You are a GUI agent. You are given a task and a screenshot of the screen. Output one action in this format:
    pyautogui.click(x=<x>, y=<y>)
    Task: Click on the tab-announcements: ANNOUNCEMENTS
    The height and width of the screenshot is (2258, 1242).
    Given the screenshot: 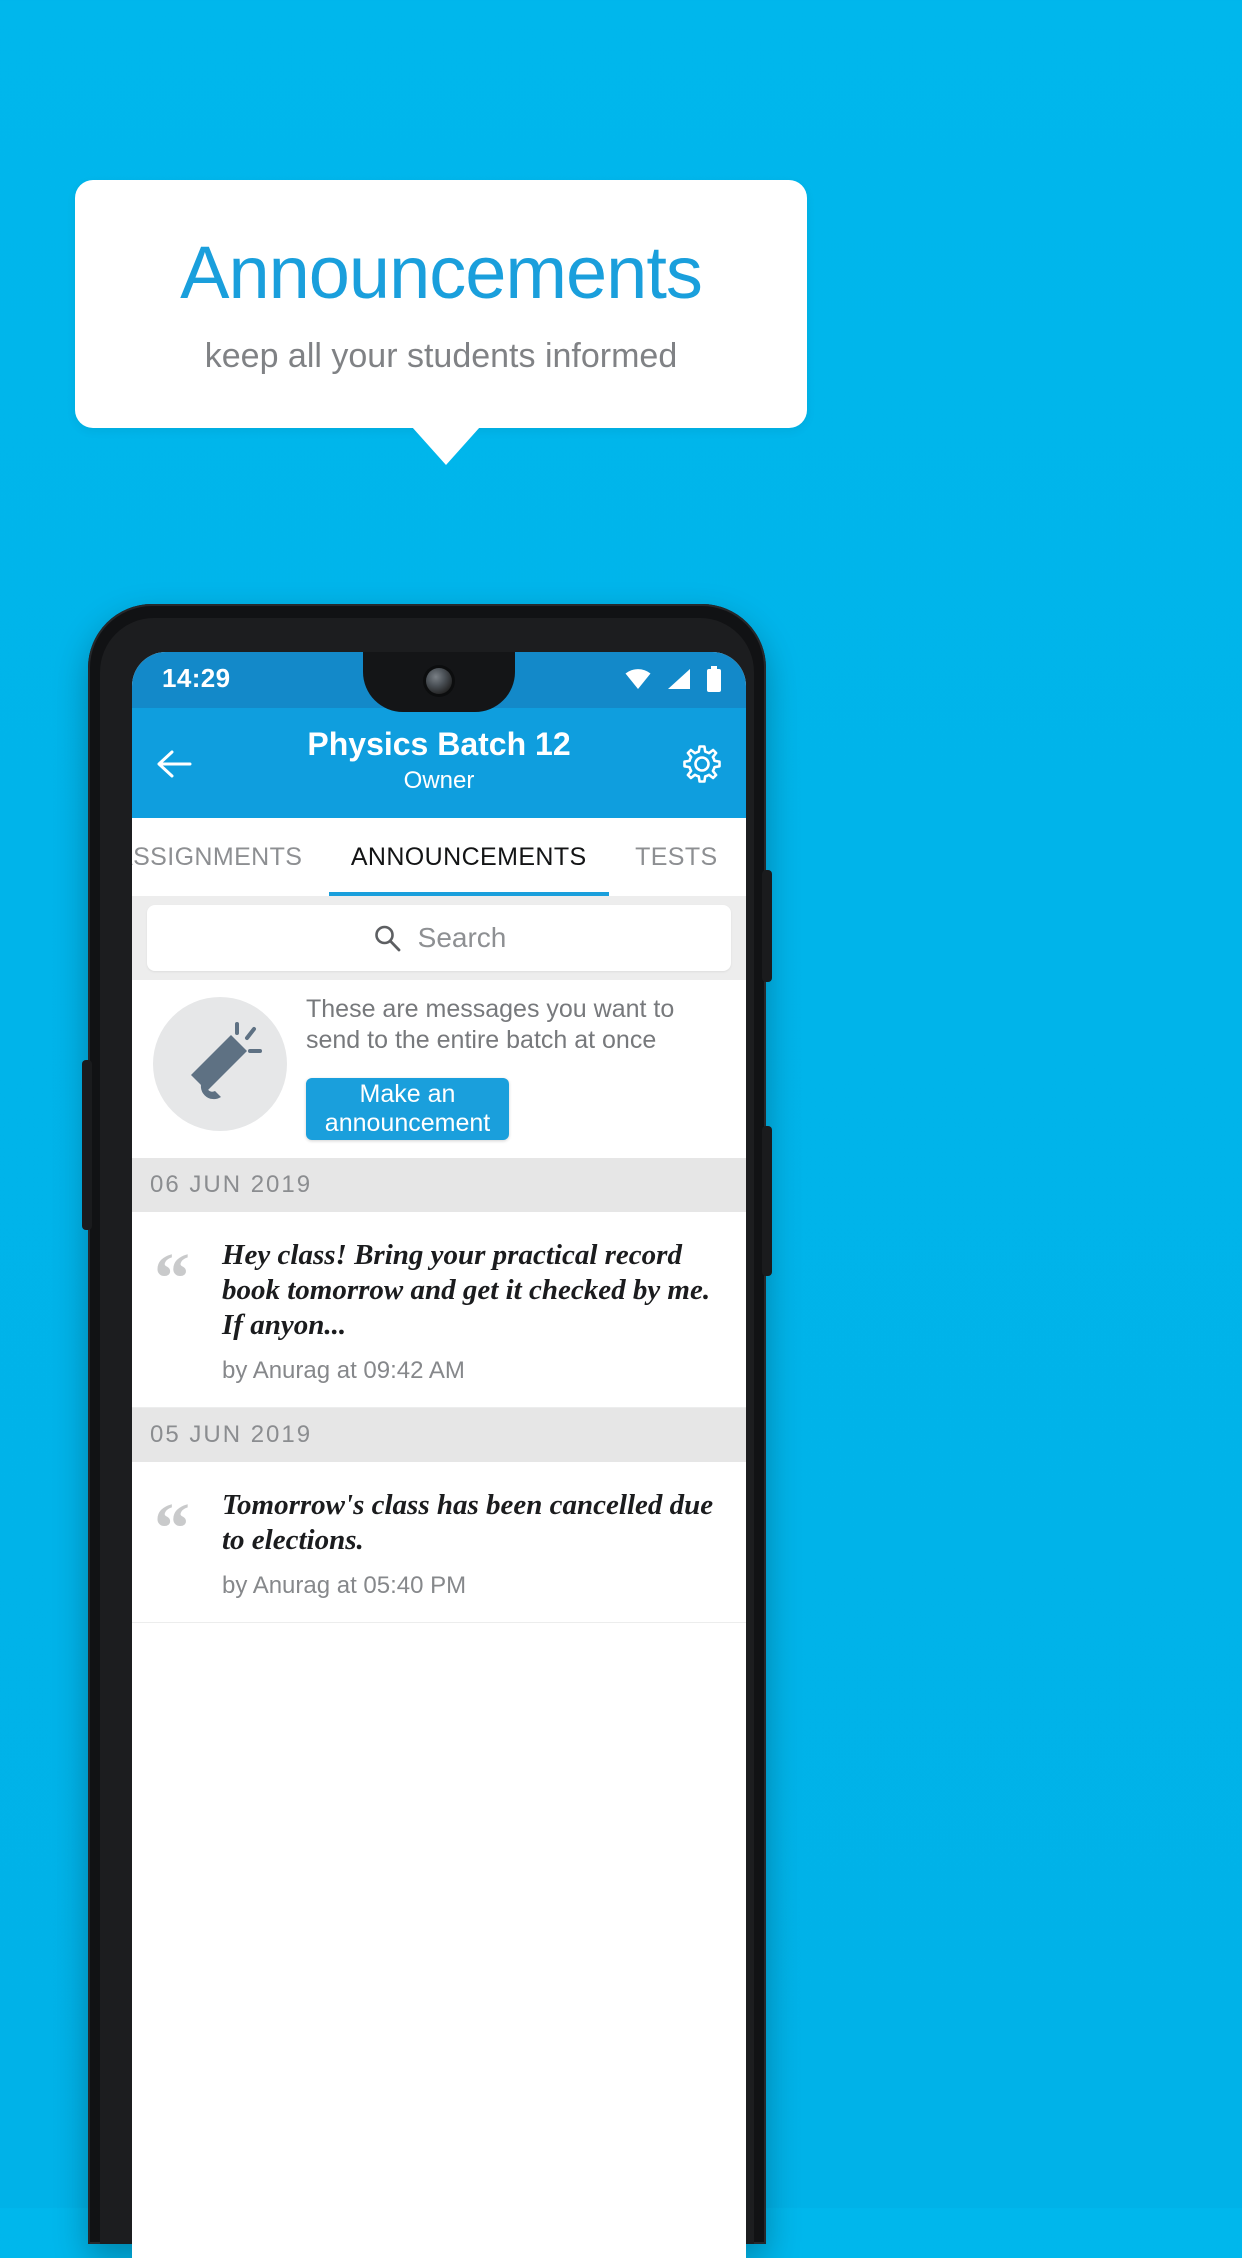 What is the action you would take?
    pyautogui.click(x=469, y=857)
    